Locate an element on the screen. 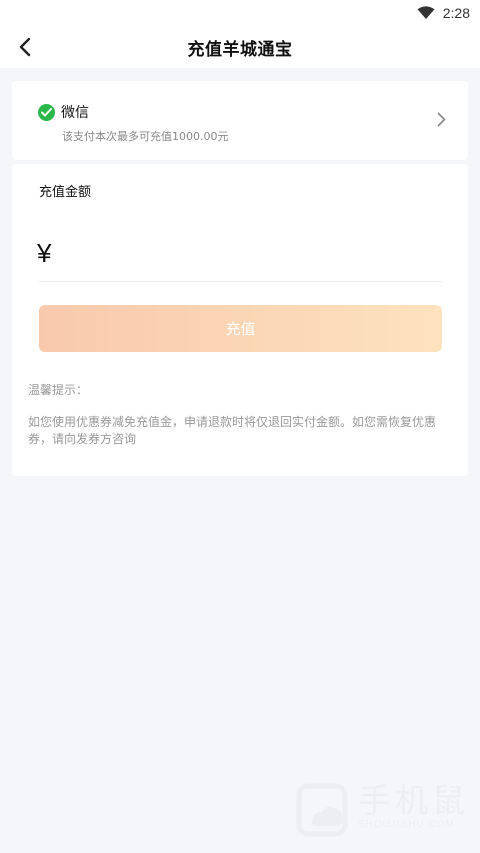 Image resolution: width=480 pixels, height=853 pixels. status-bar: 2:28 is located at coordinates (240, 13).